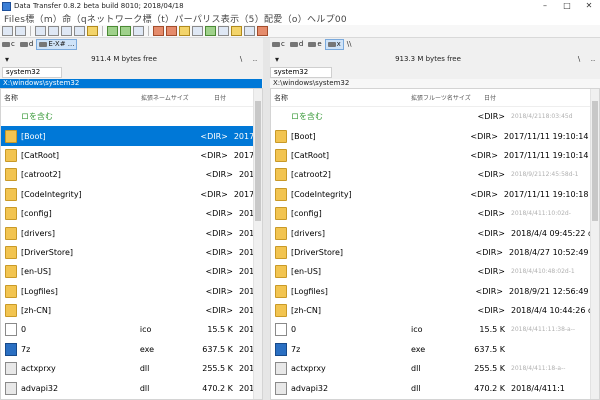 The height and width of the screenshot is (400, 600). What do you see at coordinates (138, 31) in the screenshot?
I see `refresh-icon` at bounding box center [138, 31].